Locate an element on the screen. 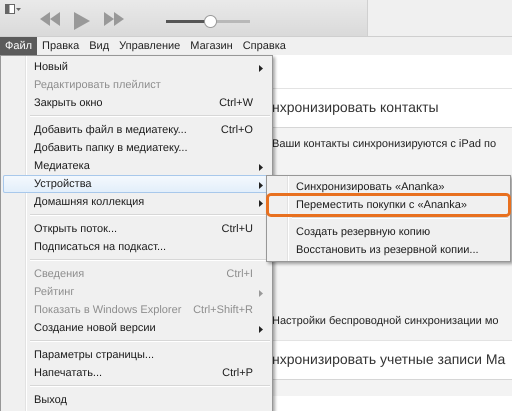 This screenshot has height=411, width=512. shortcut-label: Ctrl+U is located at coordinates (237, 229).